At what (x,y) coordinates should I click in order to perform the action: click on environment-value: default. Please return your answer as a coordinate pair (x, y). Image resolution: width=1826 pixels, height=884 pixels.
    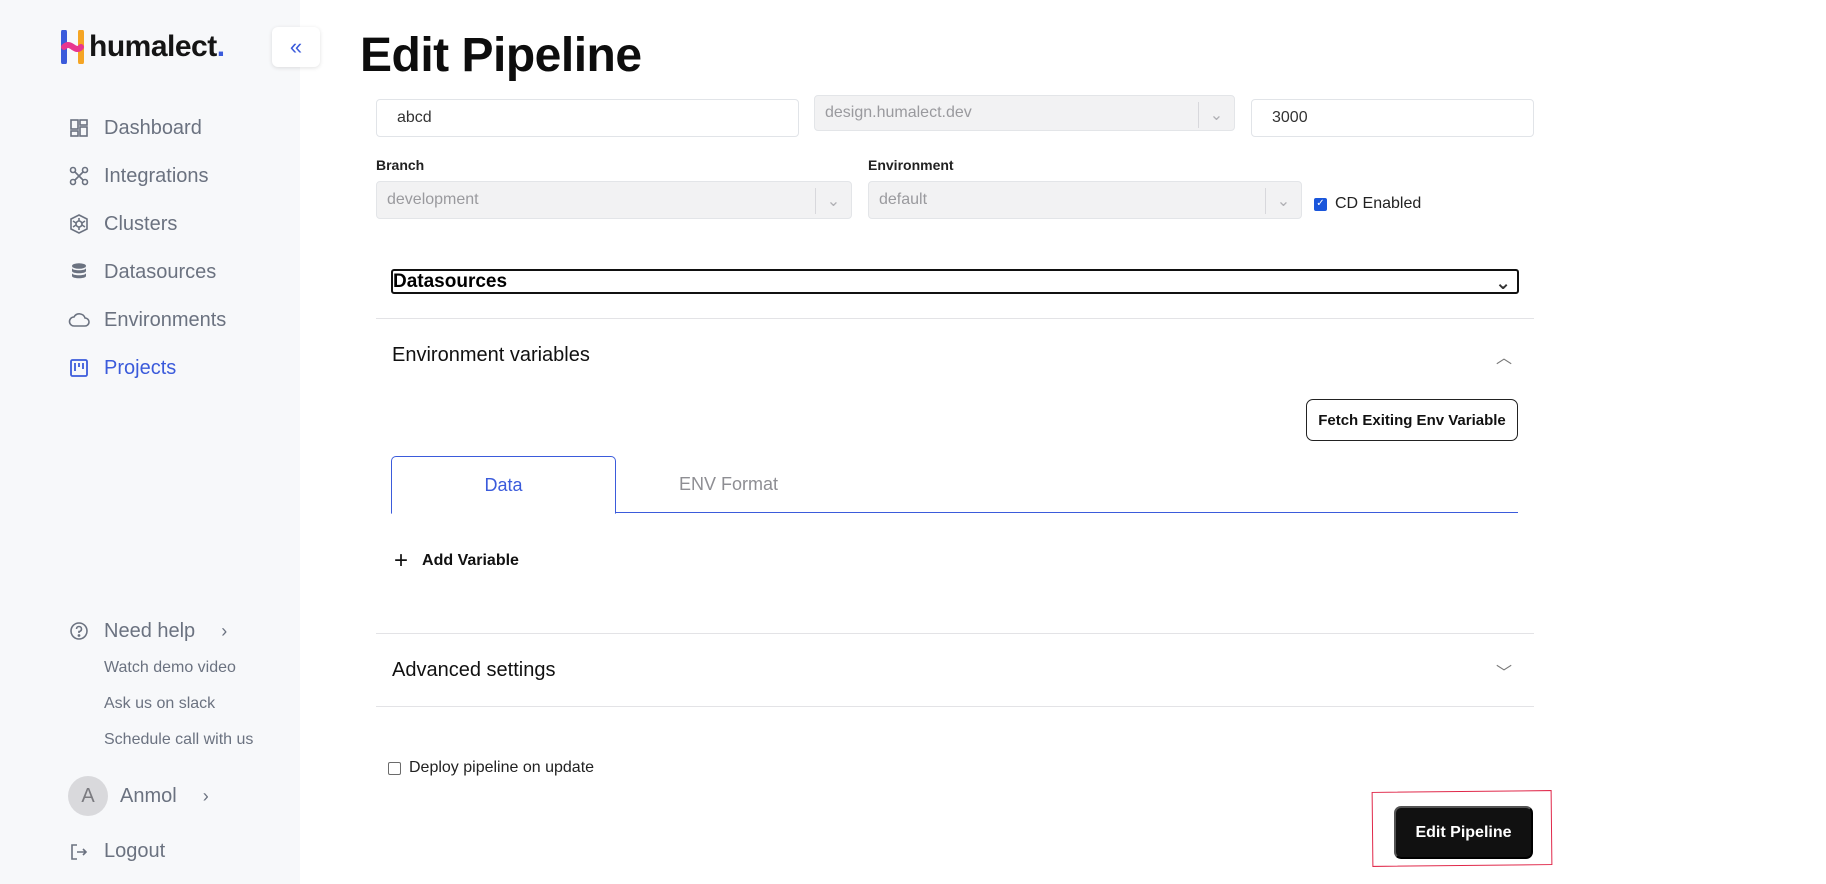
    Looking at the image, I should click on (903, 199).